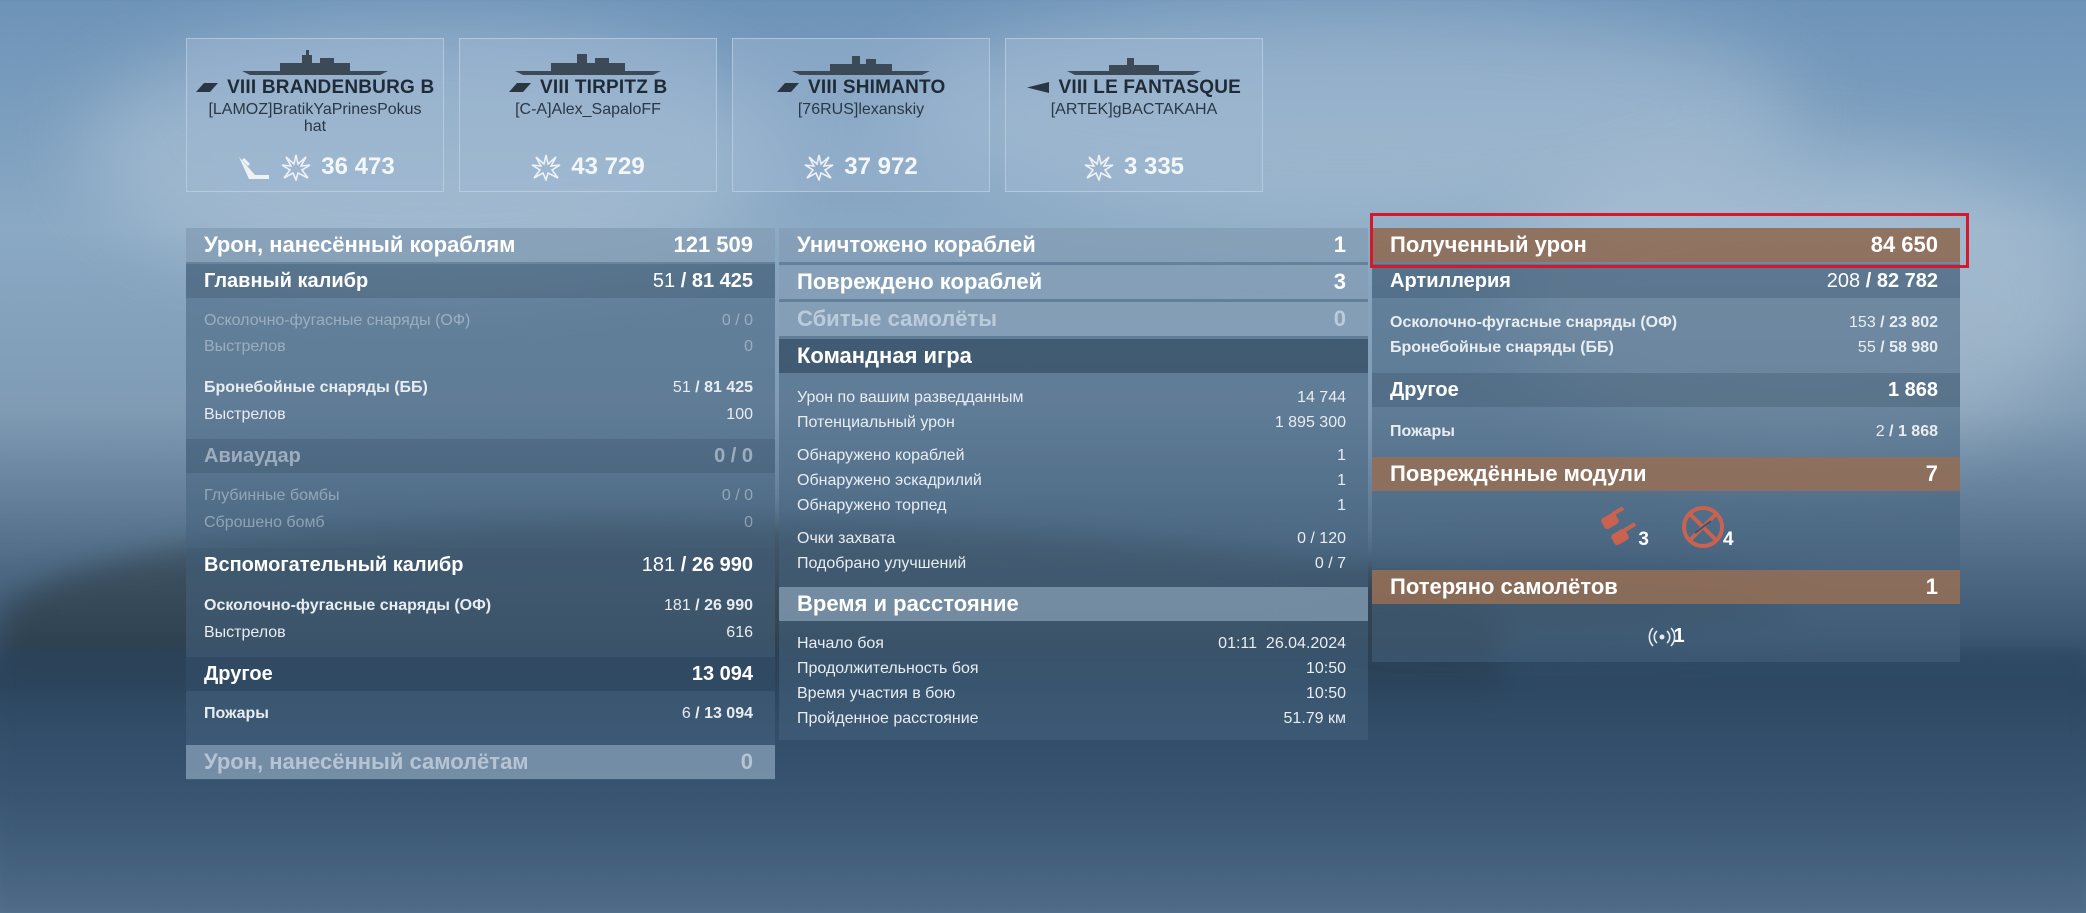 The width and height of the screenshot is (2086, 913). Describe the element at coordinates (1912, 389) in the screenshot. I see `value: 1 868` at that location.